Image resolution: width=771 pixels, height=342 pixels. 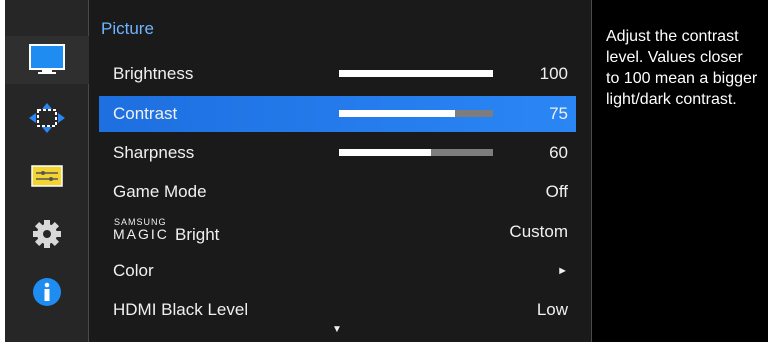 I want to click on sharpness-level-fill, so click(x=385, y=152).